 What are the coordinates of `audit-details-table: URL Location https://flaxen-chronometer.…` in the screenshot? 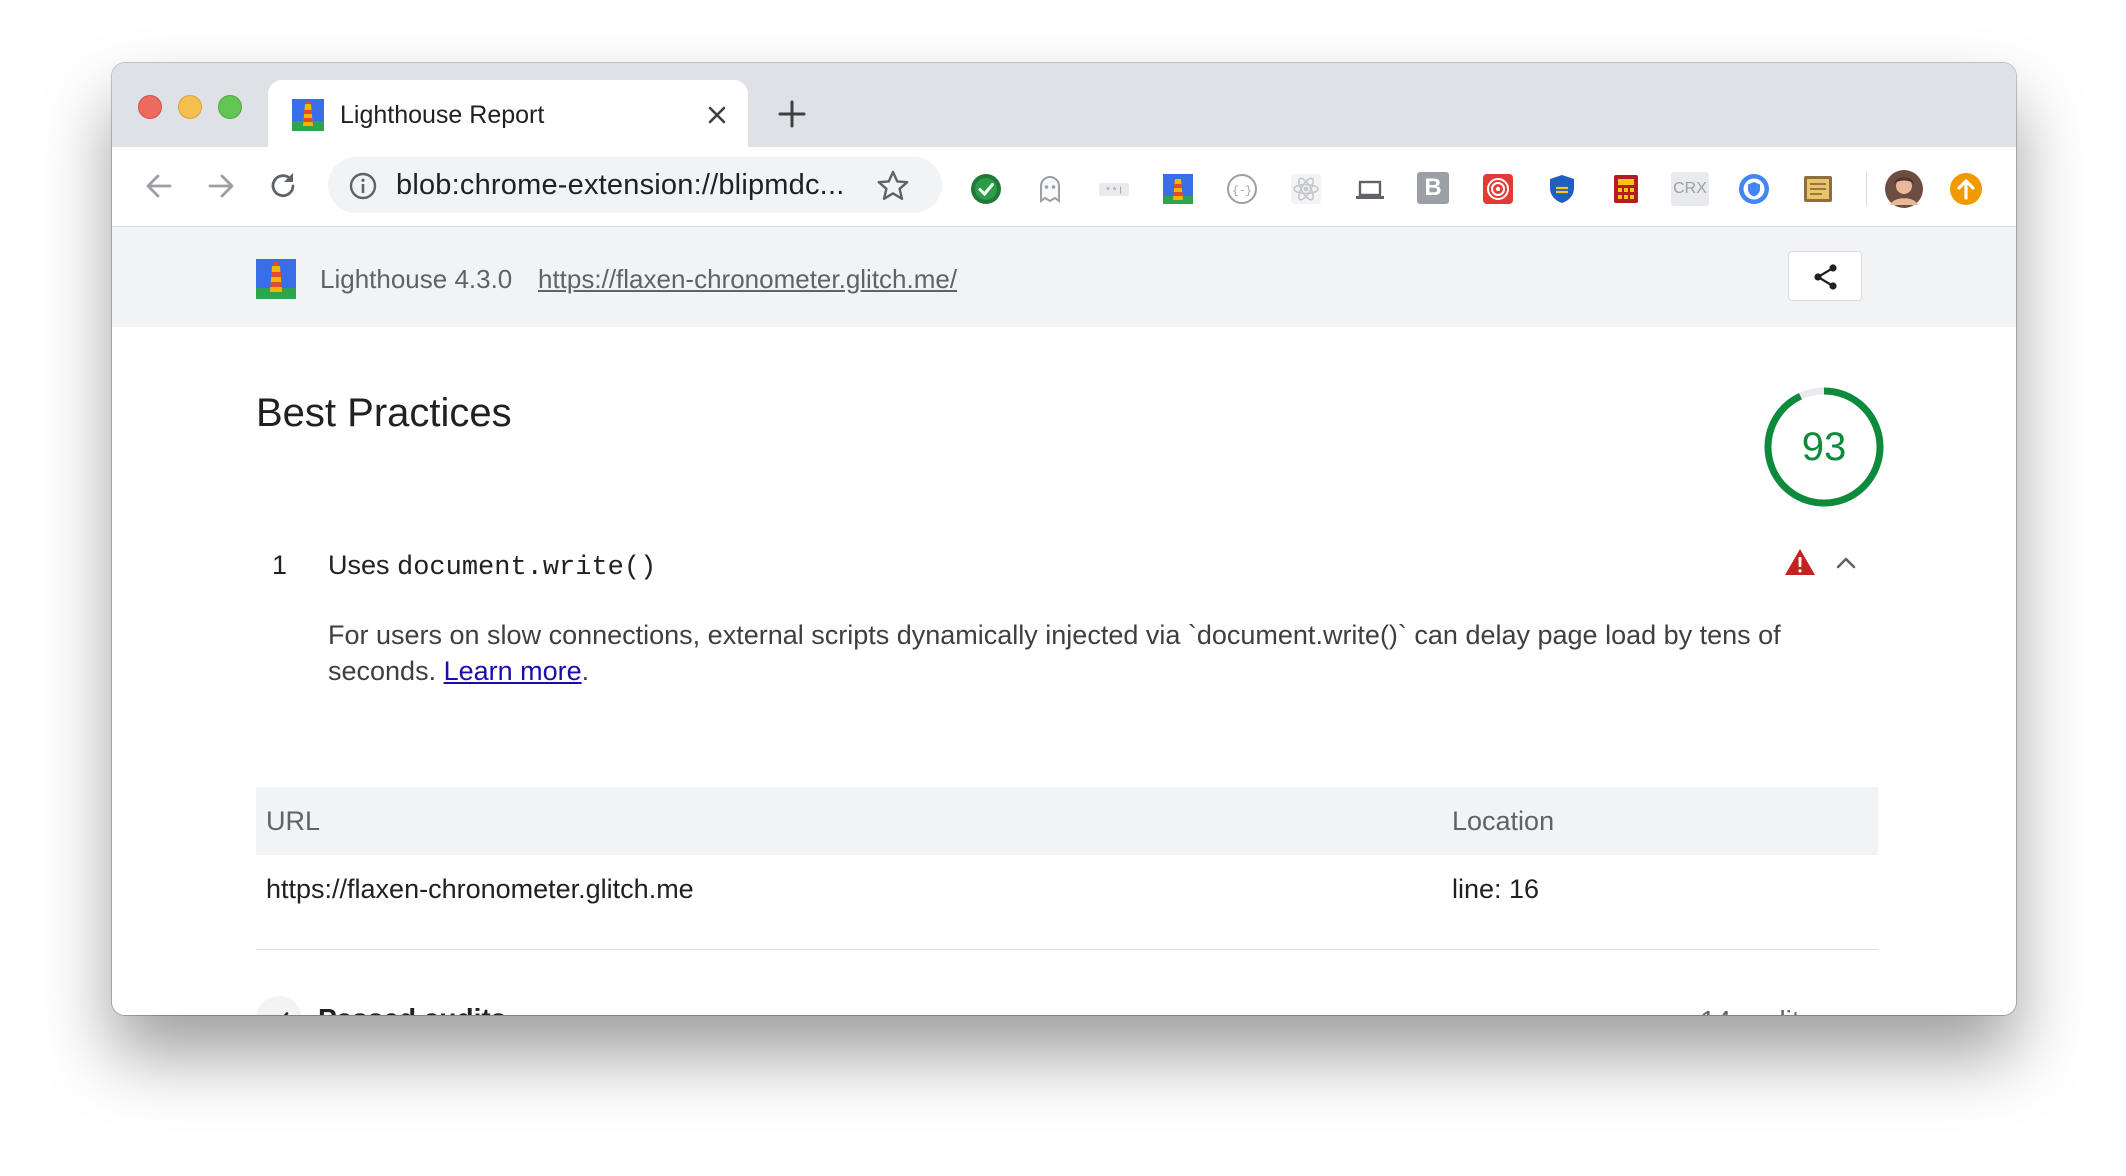 It's located at (1067, 855).